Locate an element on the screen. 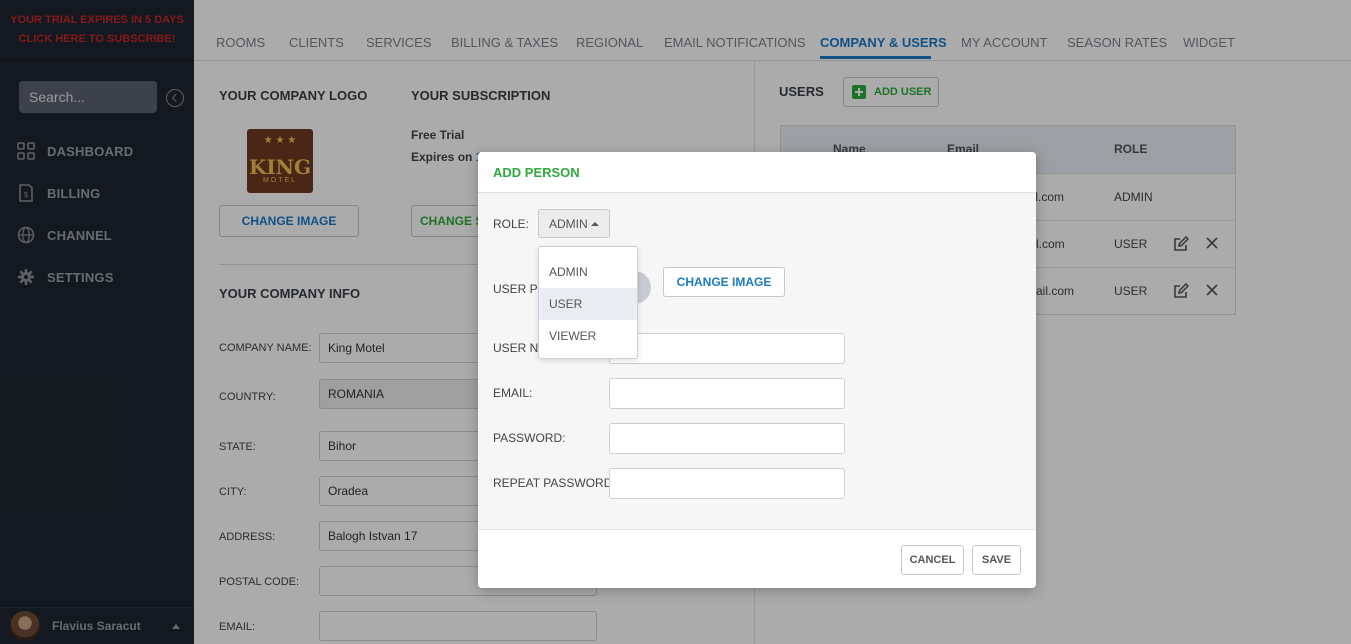 The height and width of the screenshot is (644, 1351). password-label: PASSWORD: is located at coordinates (529, 438).